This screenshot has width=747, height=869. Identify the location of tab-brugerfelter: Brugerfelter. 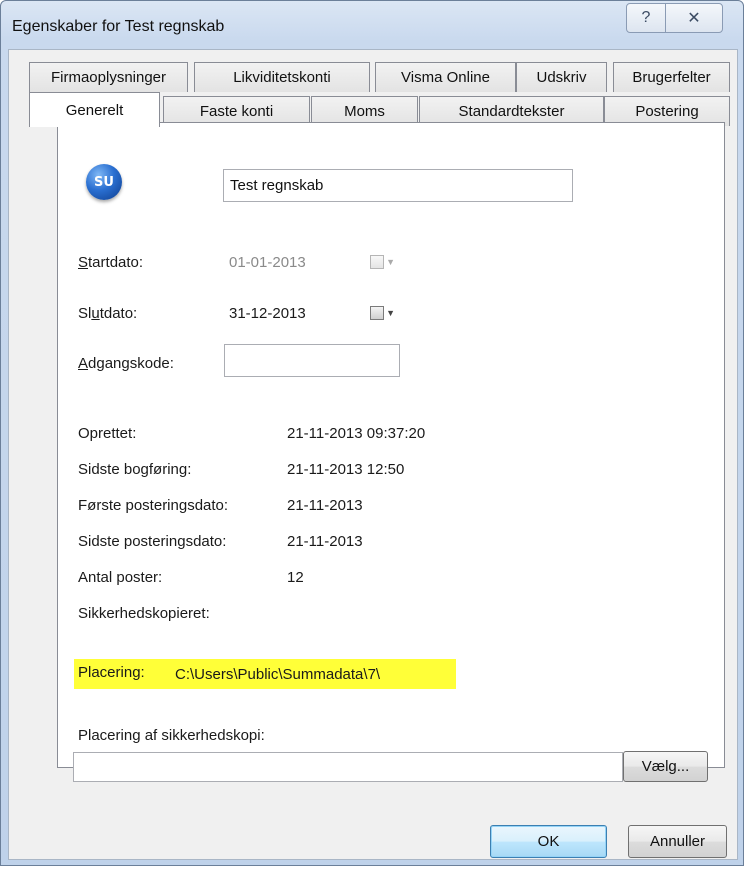
(671, 77).